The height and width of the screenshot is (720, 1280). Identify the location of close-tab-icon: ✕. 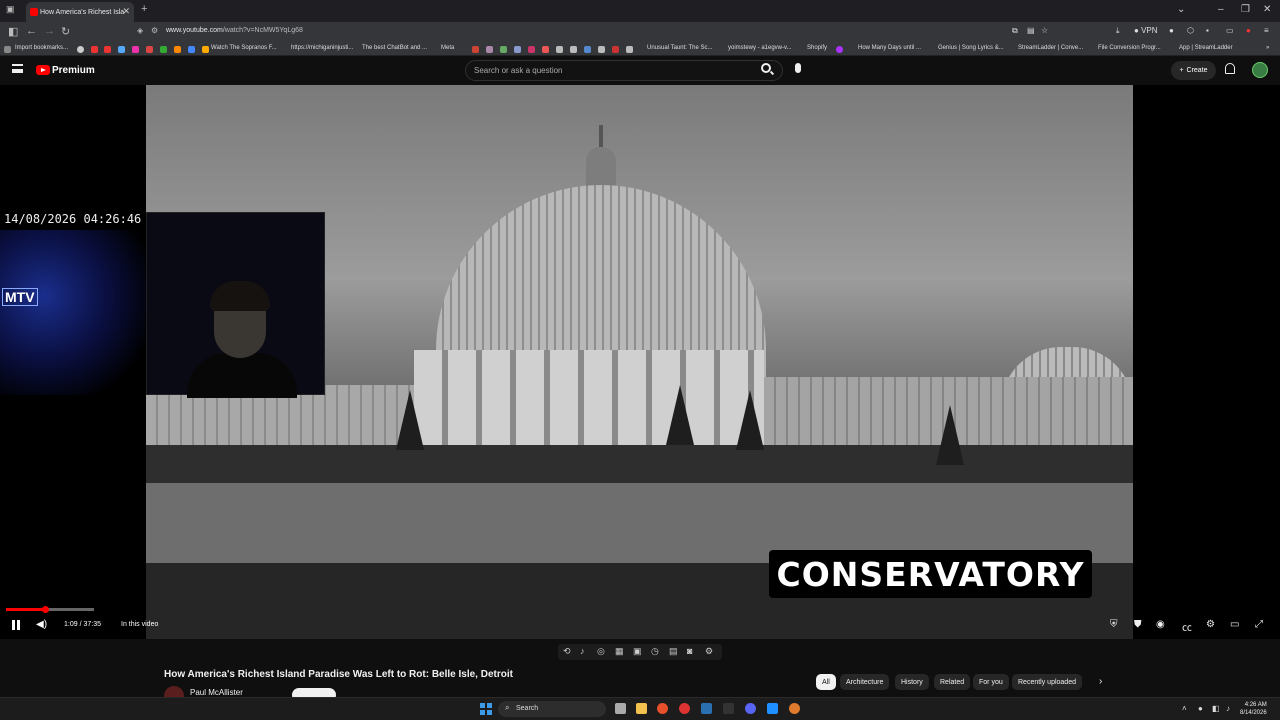
(126, 11).